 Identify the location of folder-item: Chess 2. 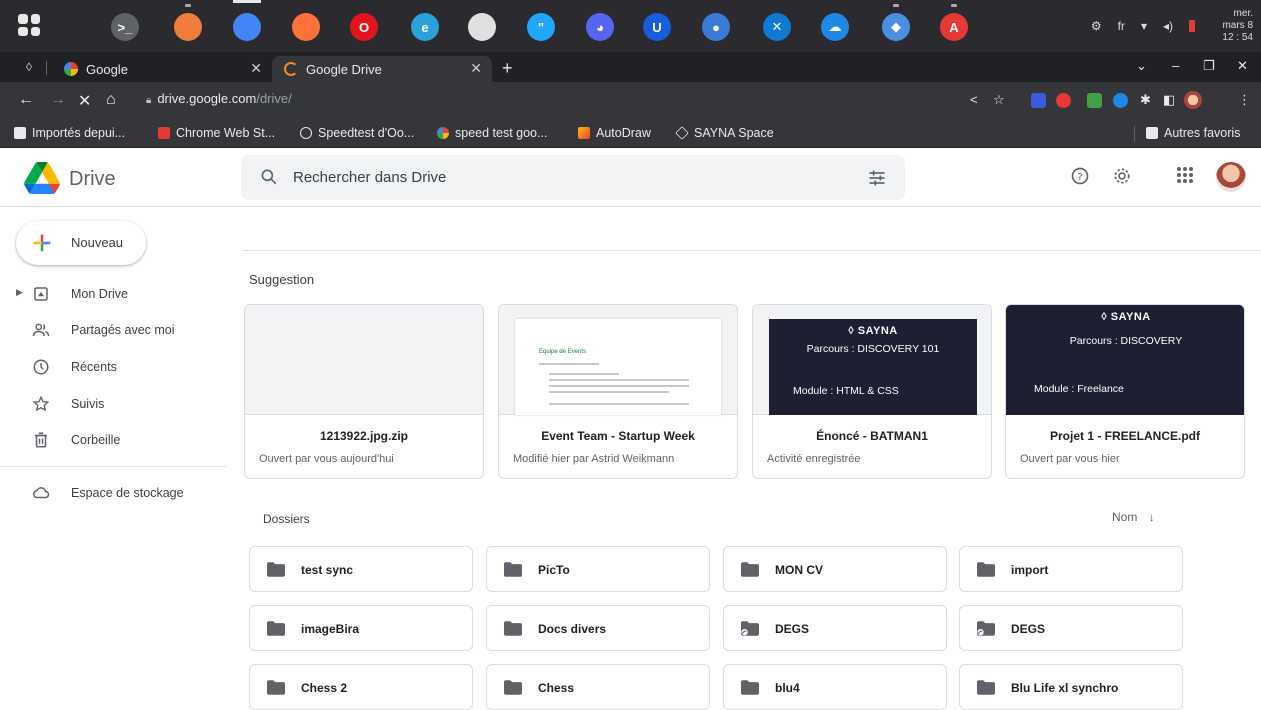
(361, 687).